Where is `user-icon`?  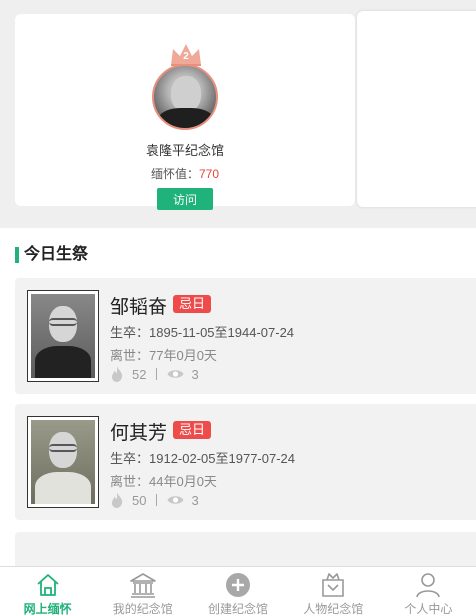 user-icon is located at coordinates (428, 585).